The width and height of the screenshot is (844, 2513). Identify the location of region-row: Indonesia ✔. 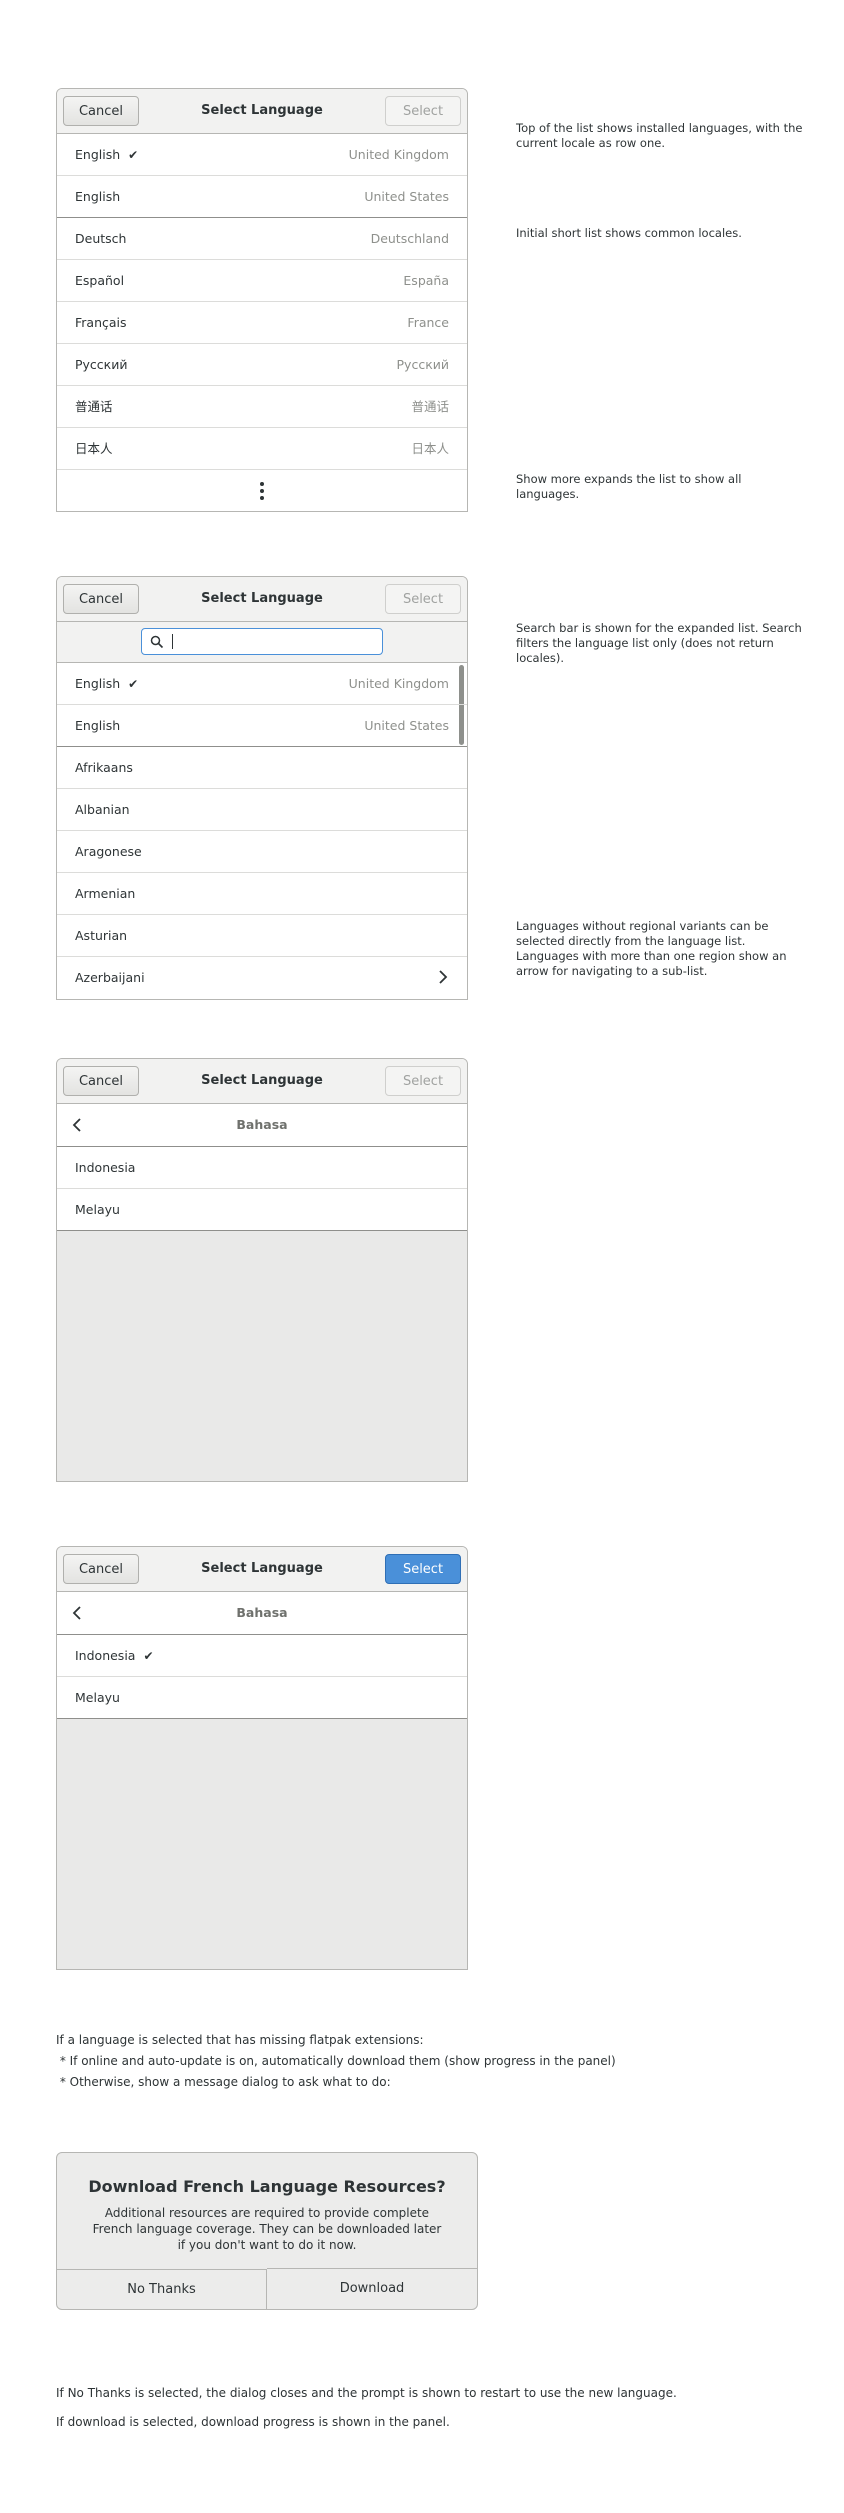
(262, 1656).